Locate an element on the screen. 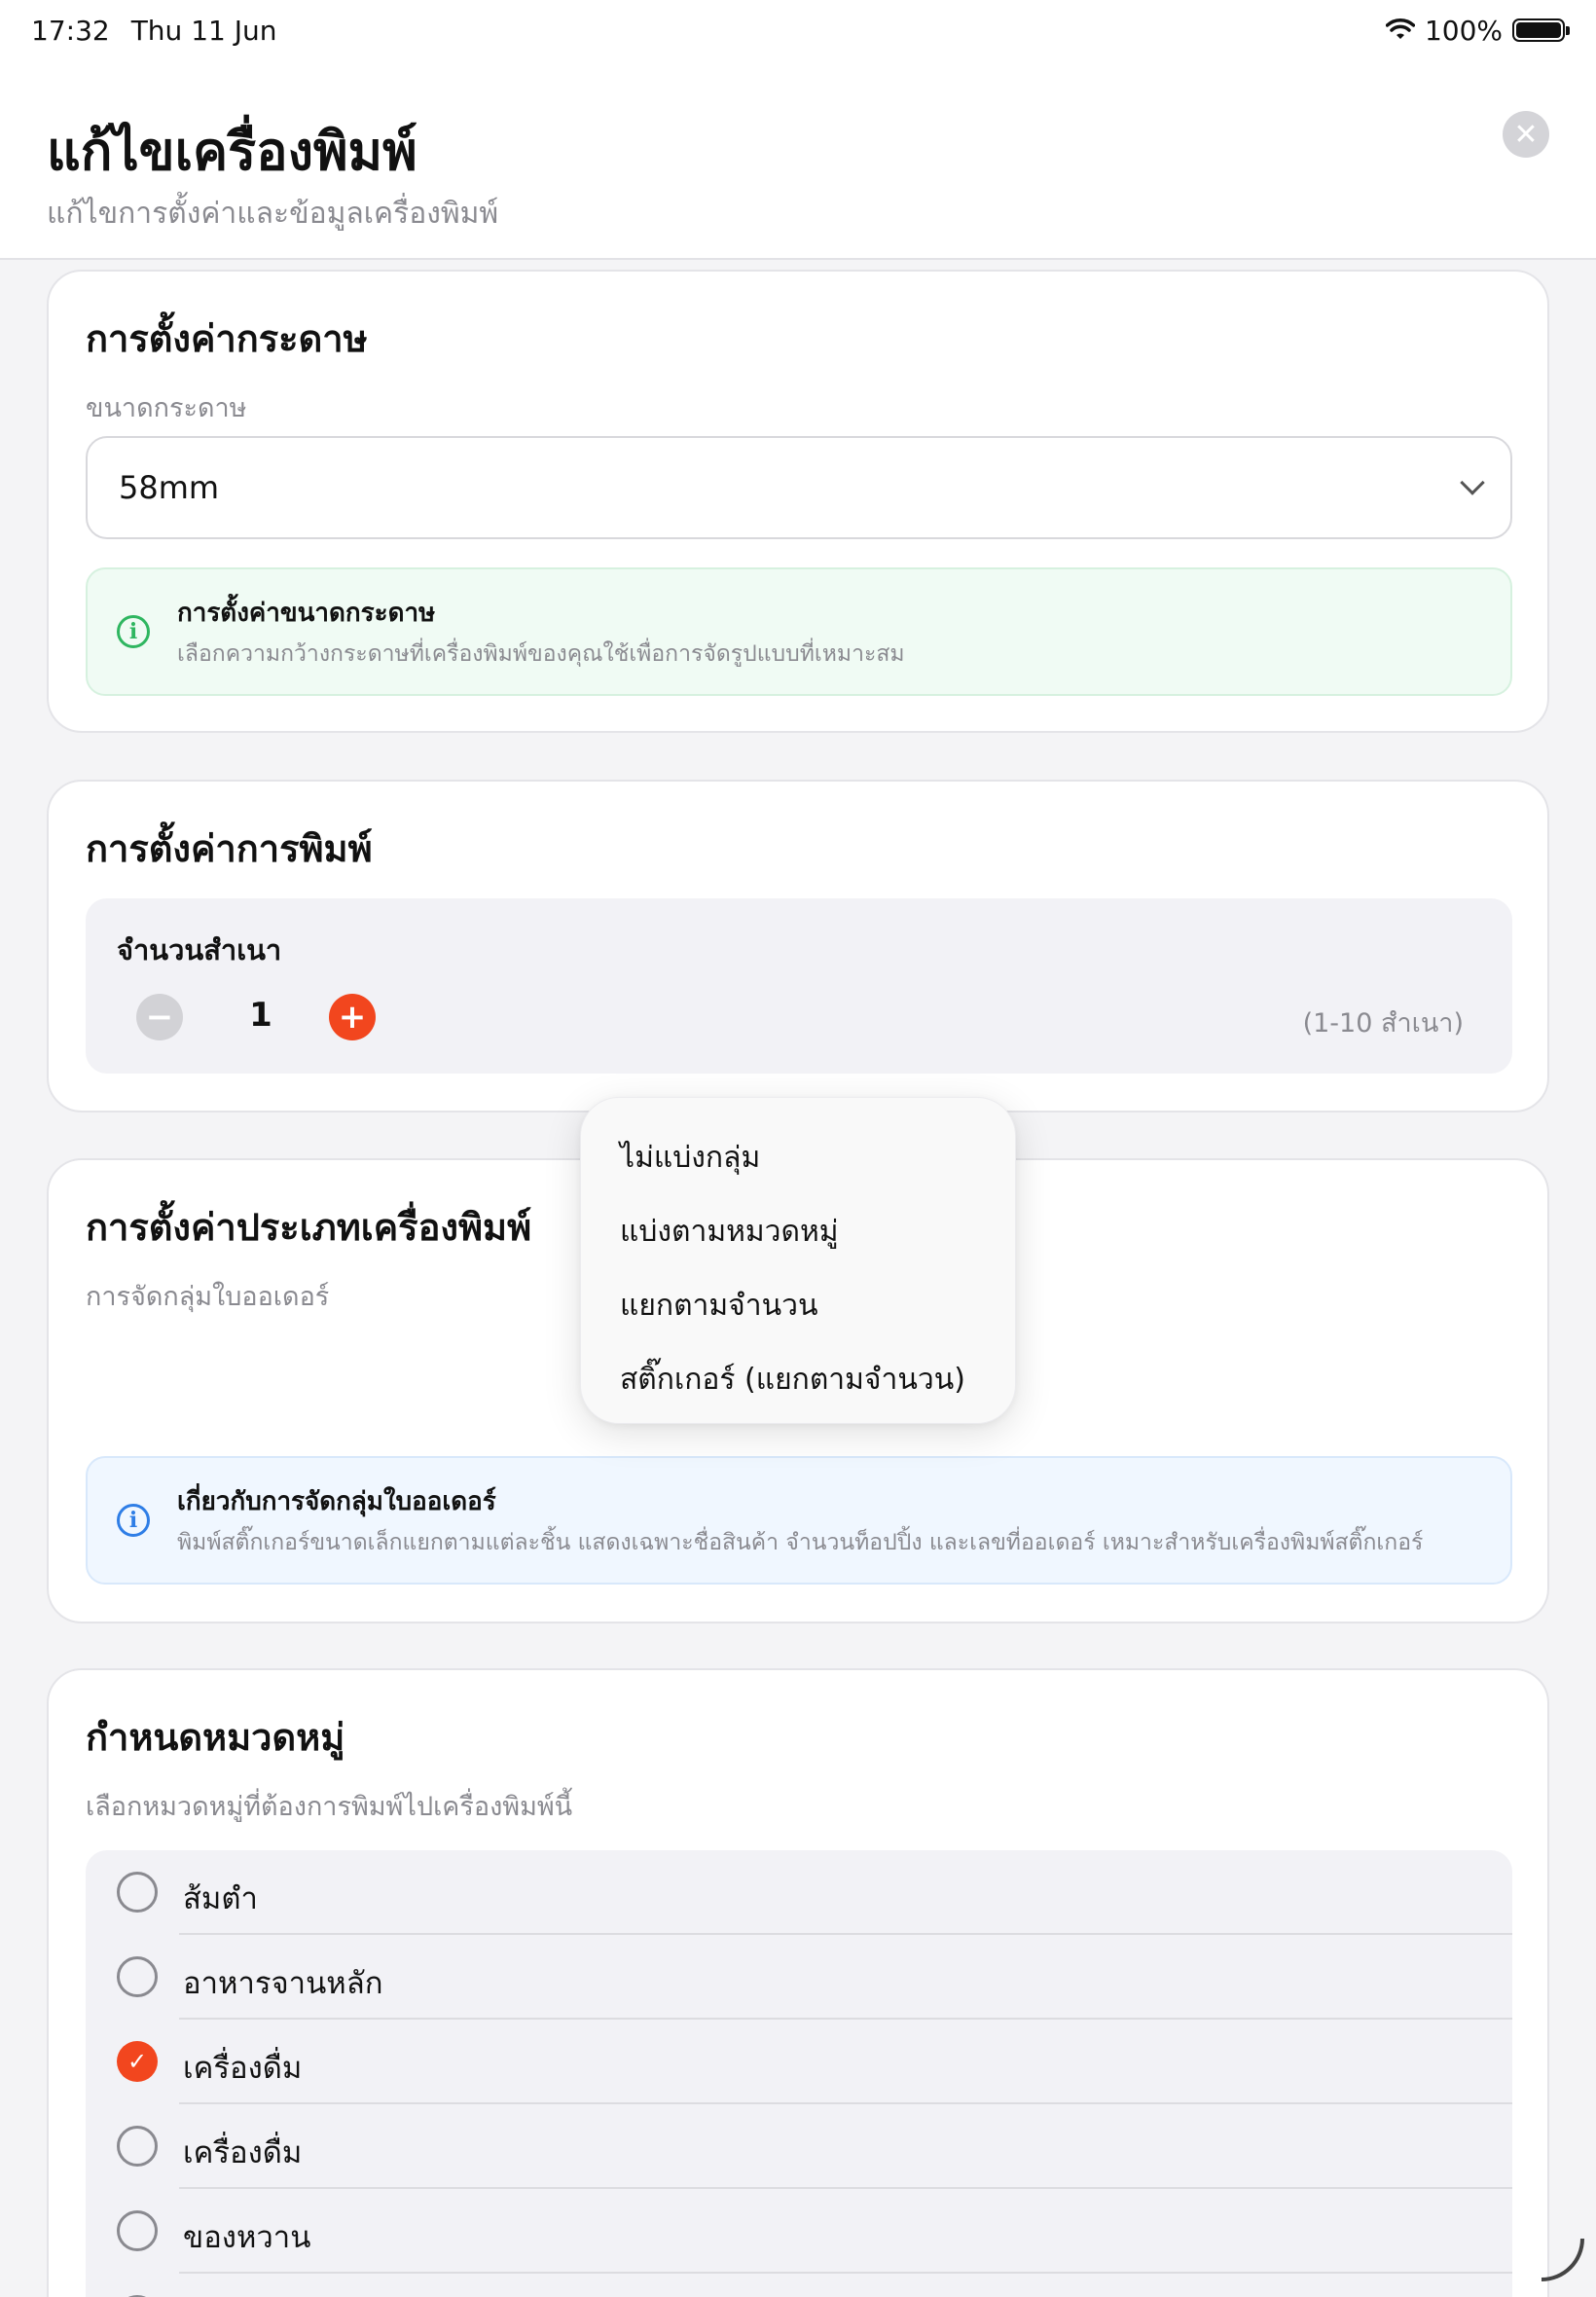 The image size is (1596, 2297). copies-value: 1 is located at coordinates (260, 1016).